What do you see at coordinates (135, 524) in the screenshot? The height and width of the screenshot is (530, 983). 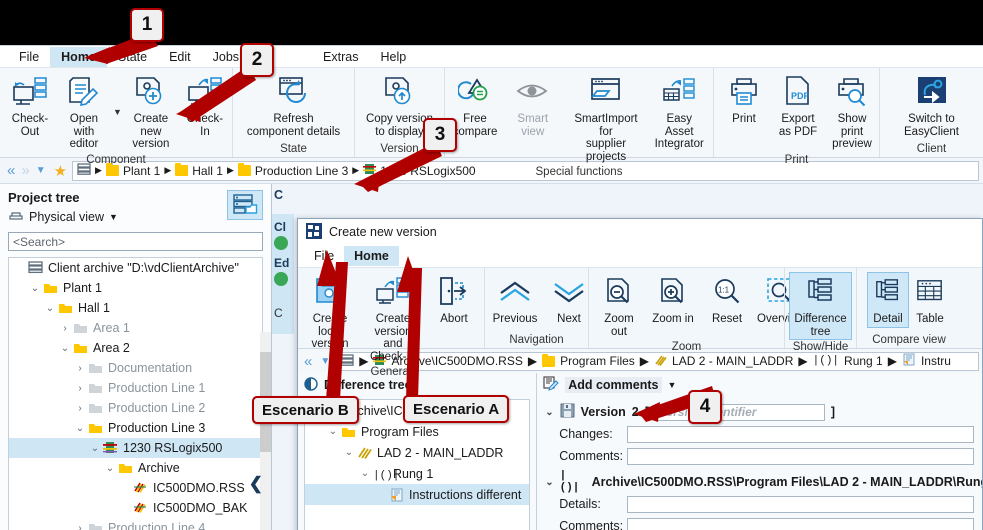 I see `tree-item: › Production Line 4` at bounding box center [135, 524].